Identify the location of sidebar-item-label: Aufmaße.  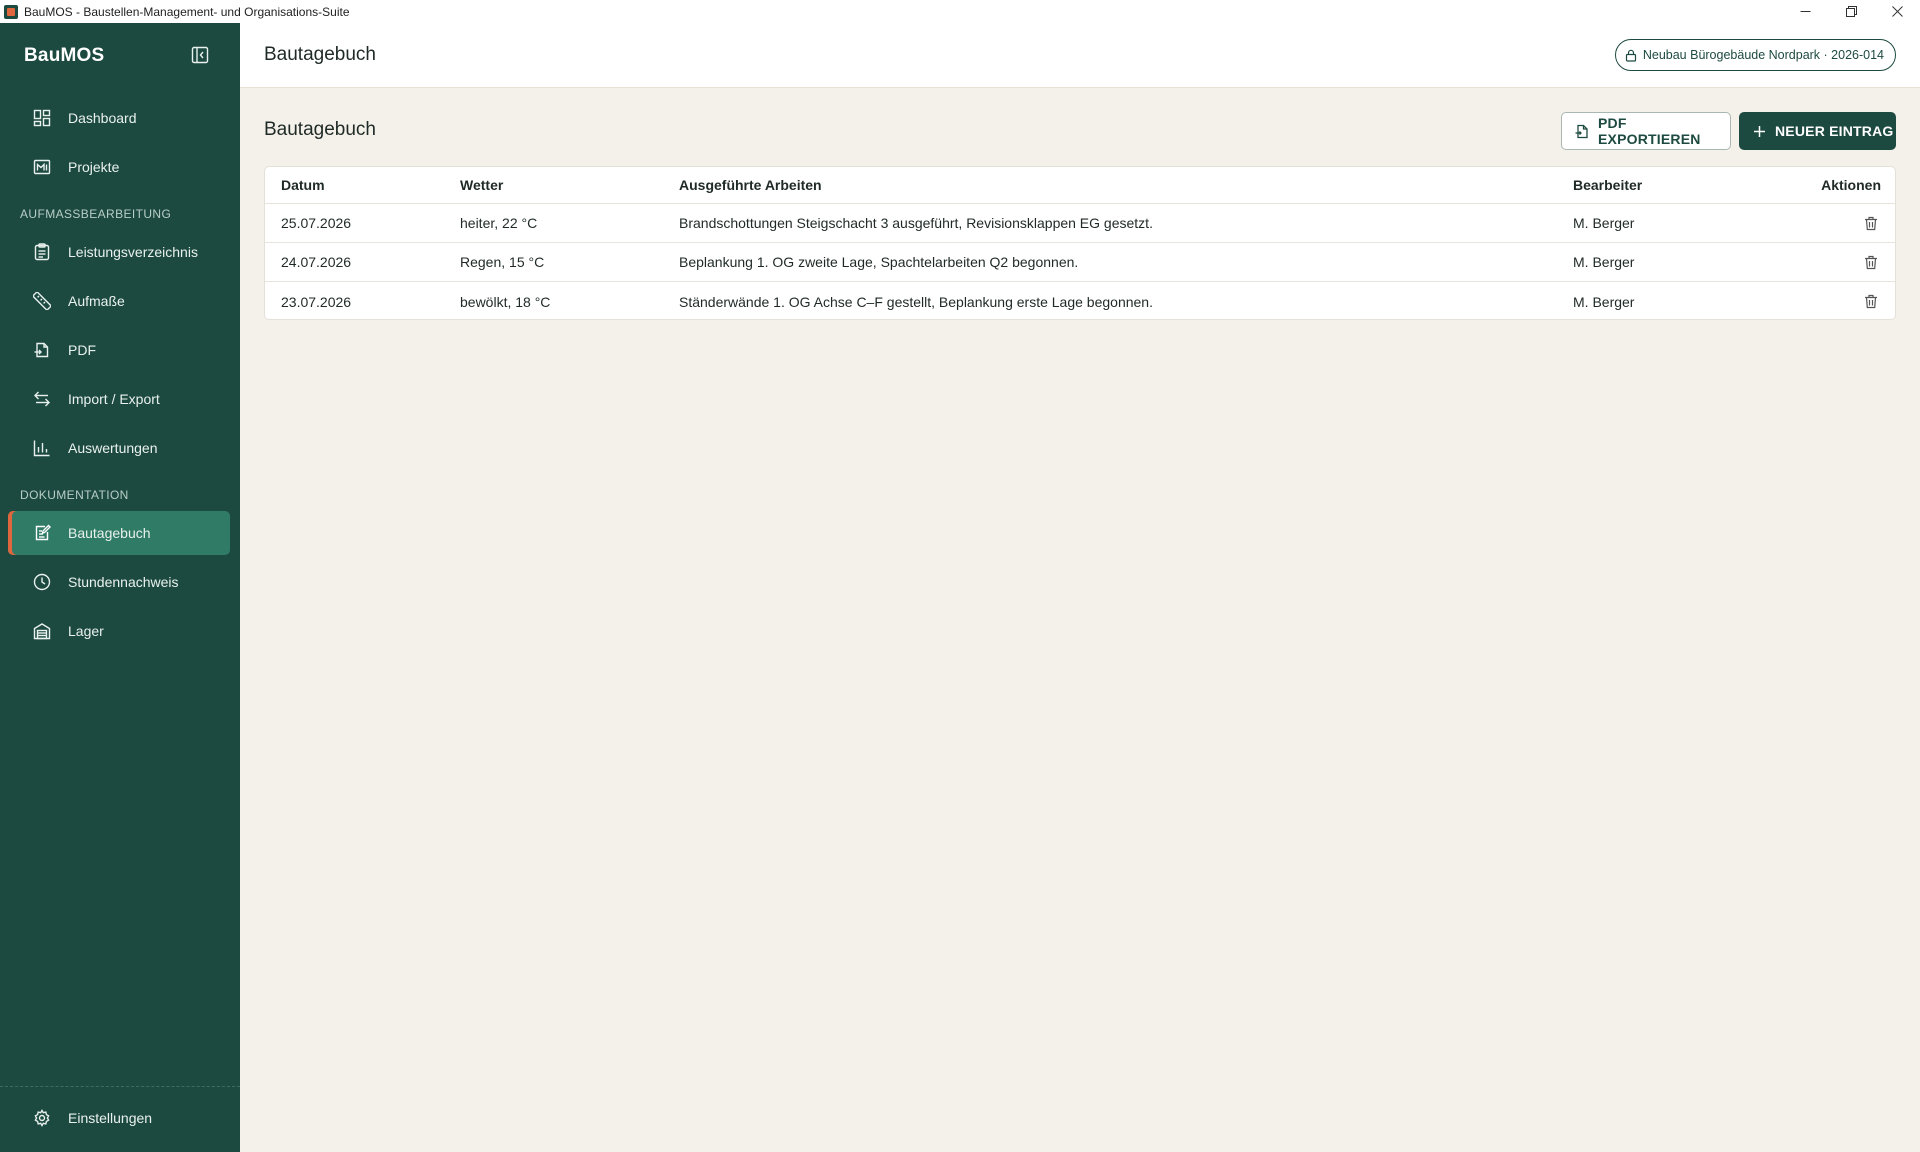
(96, 301).